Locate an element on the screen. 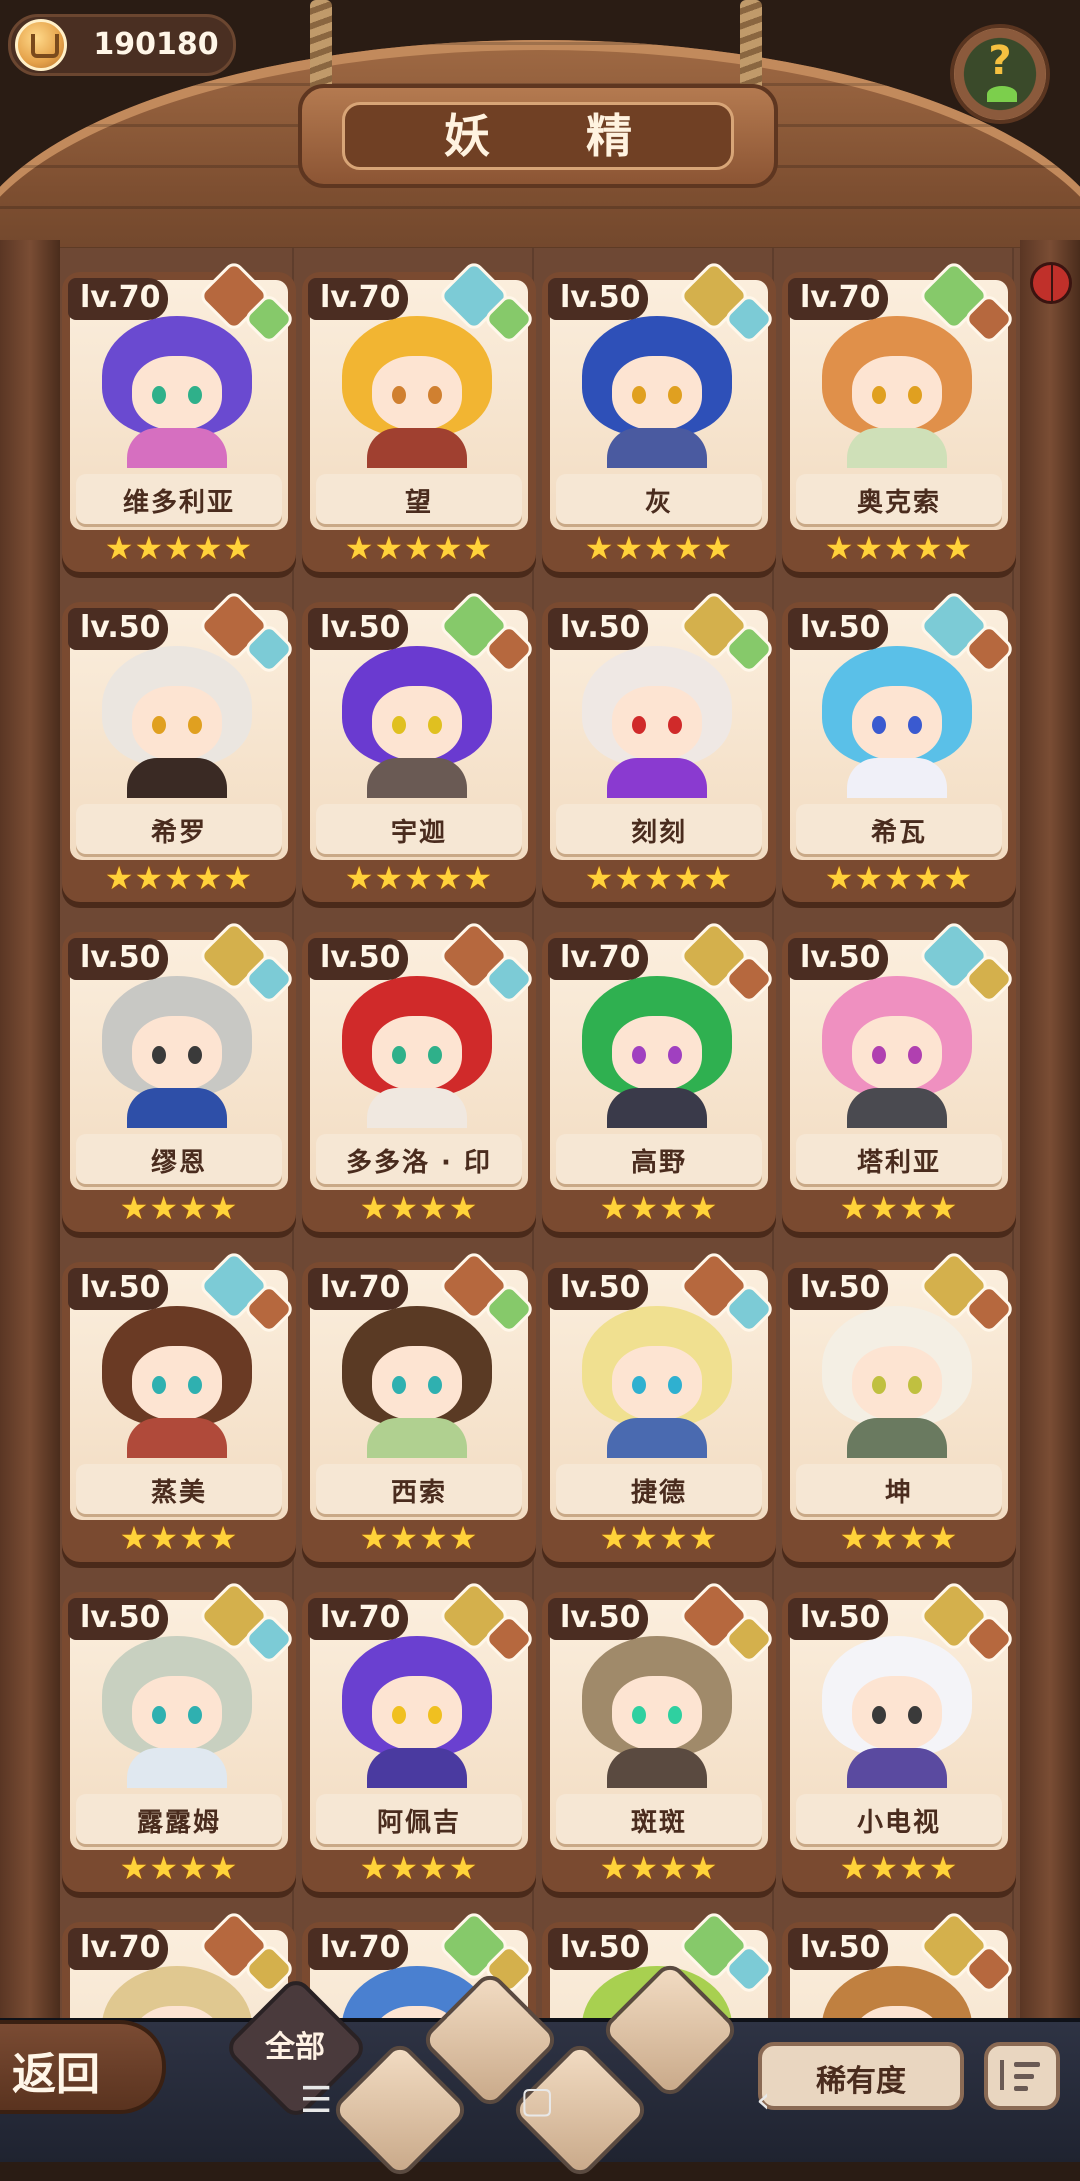 The height and width of the screenshot is (2181, 1080). fairy-card: lv.50 露露姆 ★★★★ is located at coordinates (179, 1735).